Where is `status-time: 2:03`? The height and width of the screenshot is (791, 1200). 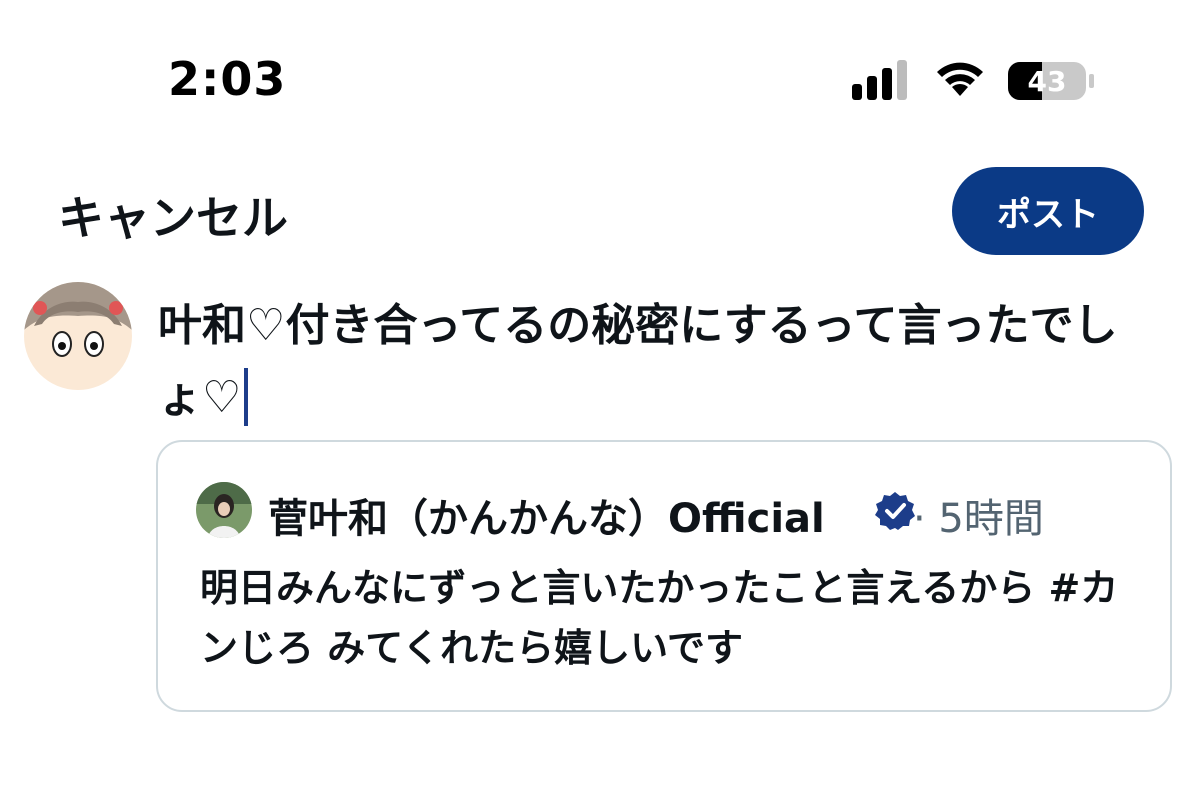
status-time: 2:03 is located at coordinates (227, 79).